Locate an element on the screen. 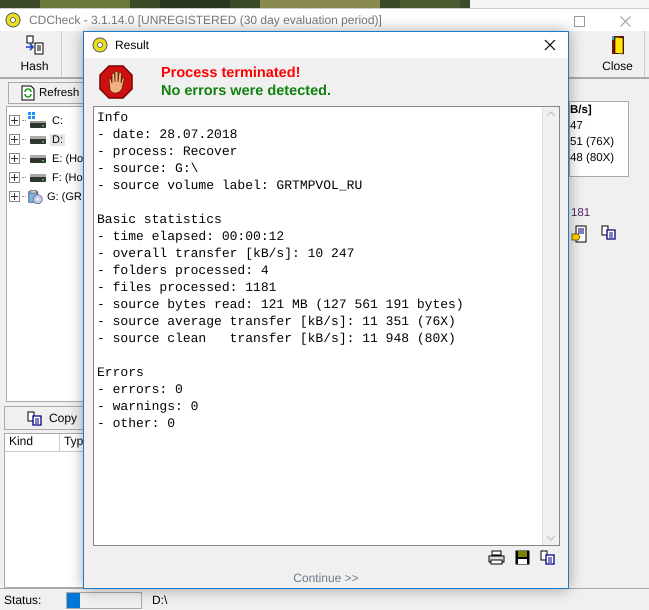  result-message: No errors were detected. is located at coordinates (246, 91).